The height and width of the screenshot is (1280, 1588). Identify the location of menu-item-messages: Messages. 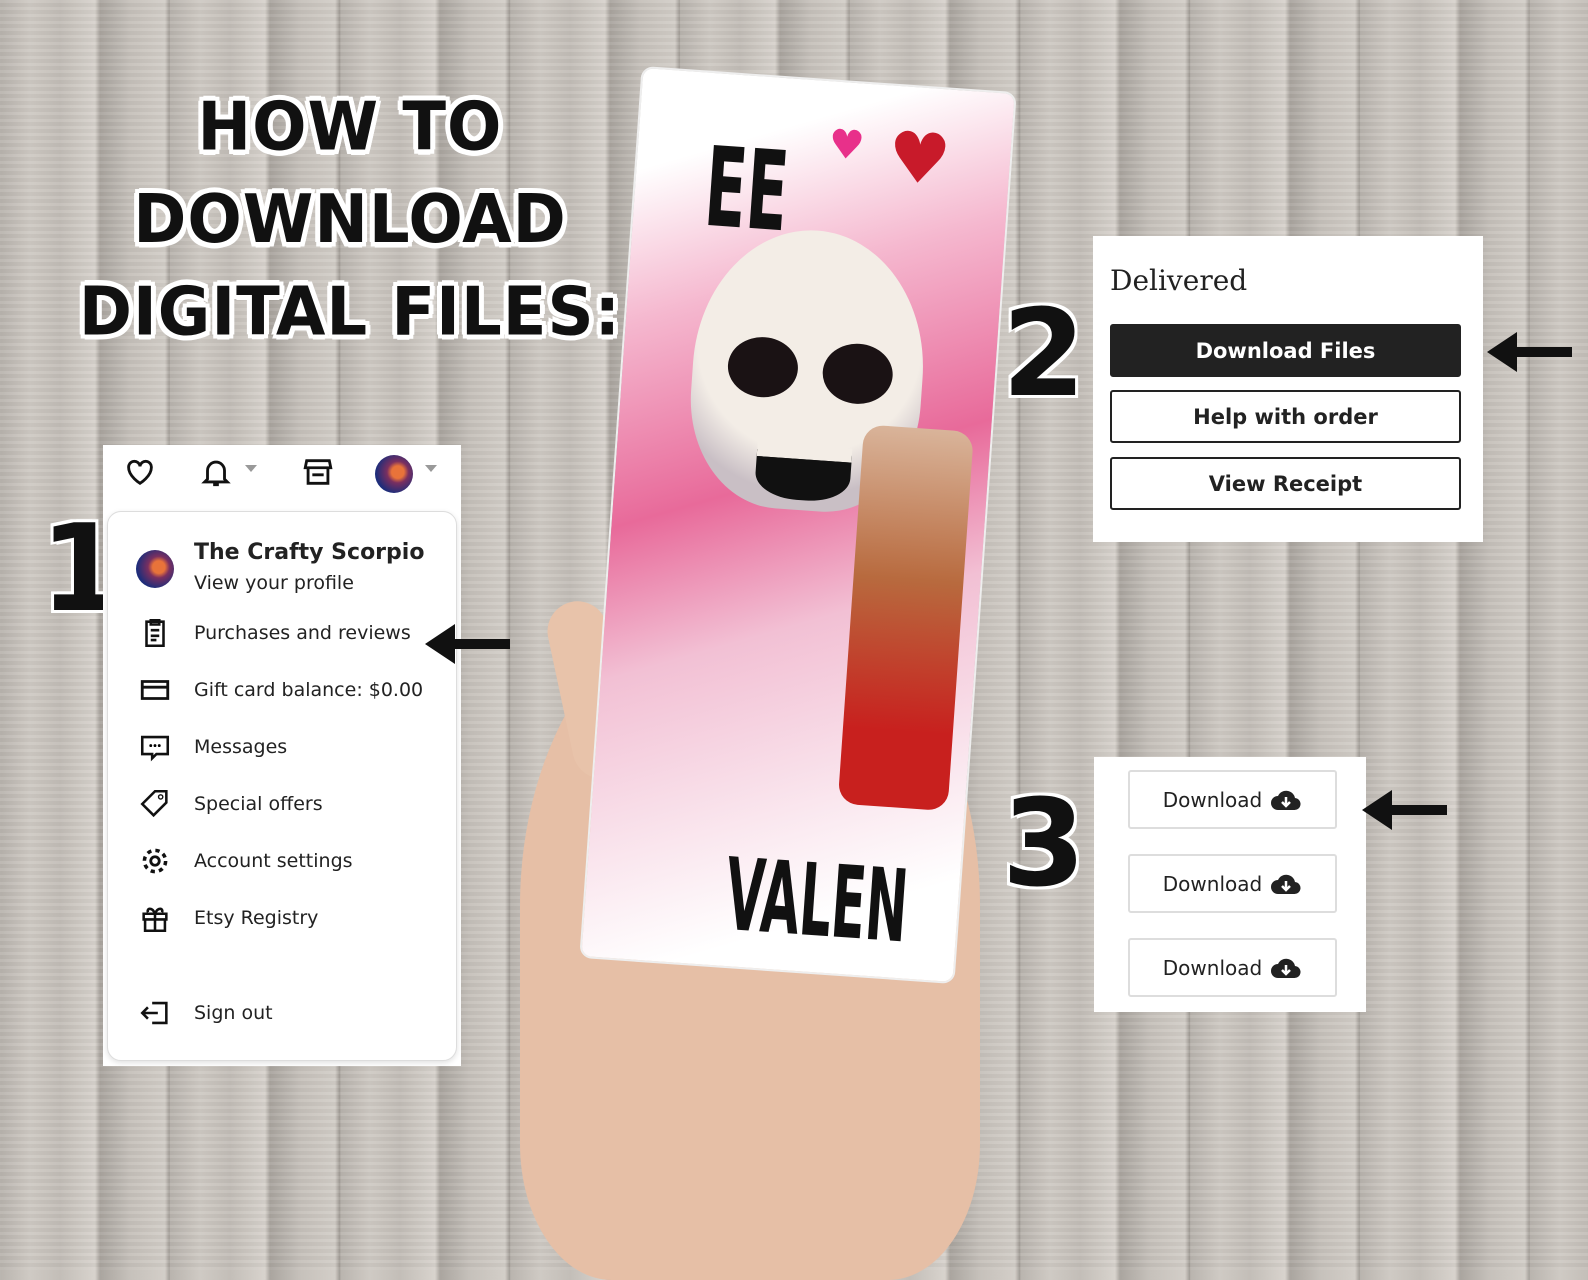
(212, 747).